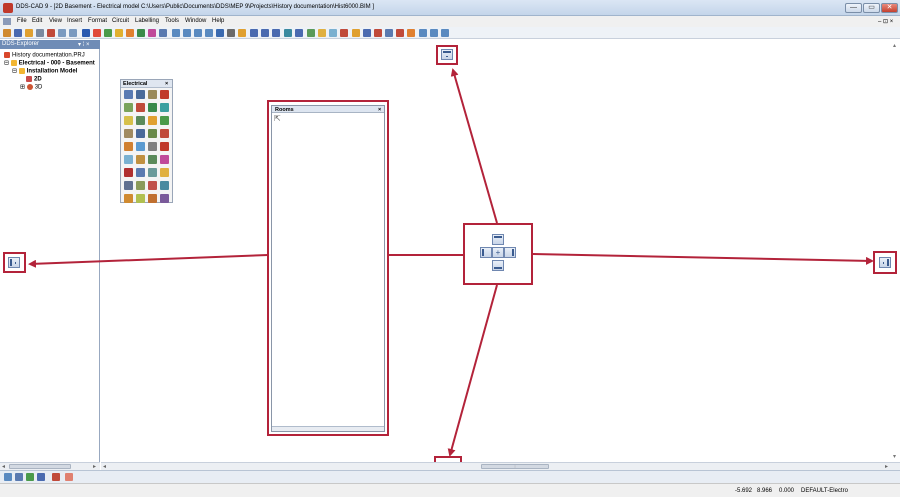 The image size is (900, 497). I want to click on compass-left-icon, so click(486, 252).